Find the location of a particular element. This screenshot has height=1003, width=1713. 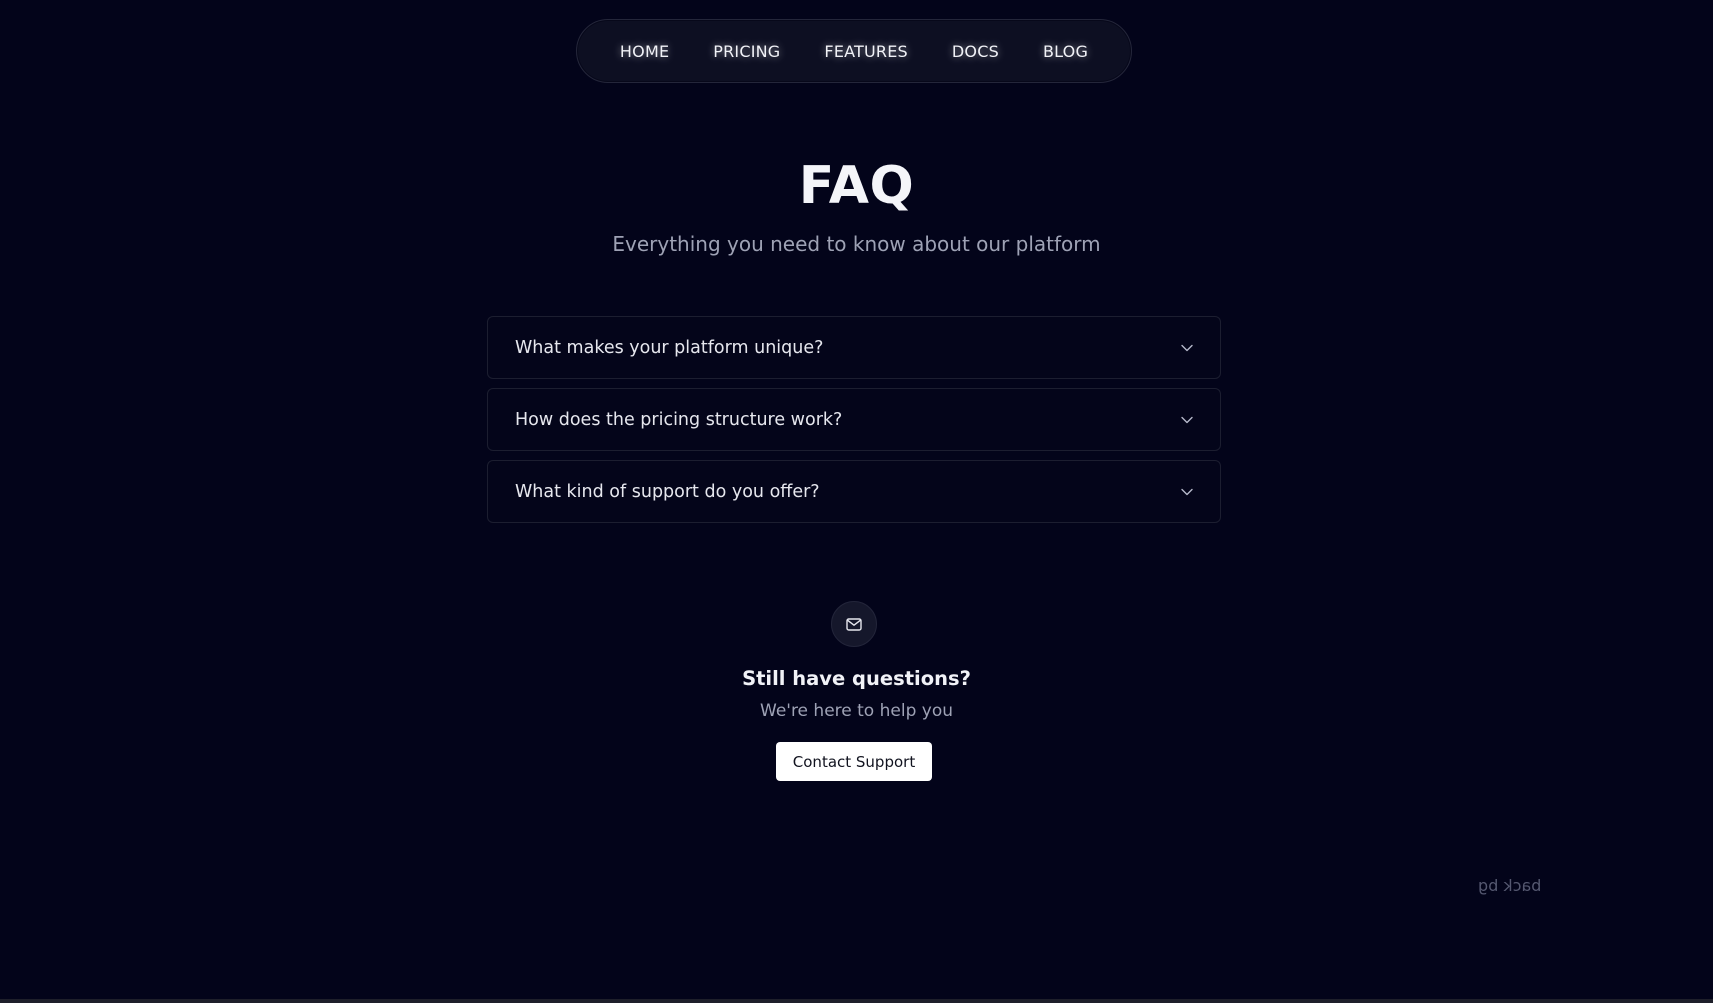

faq-item-unique: What makes your platform unique? is located at coordinates (854, 347).